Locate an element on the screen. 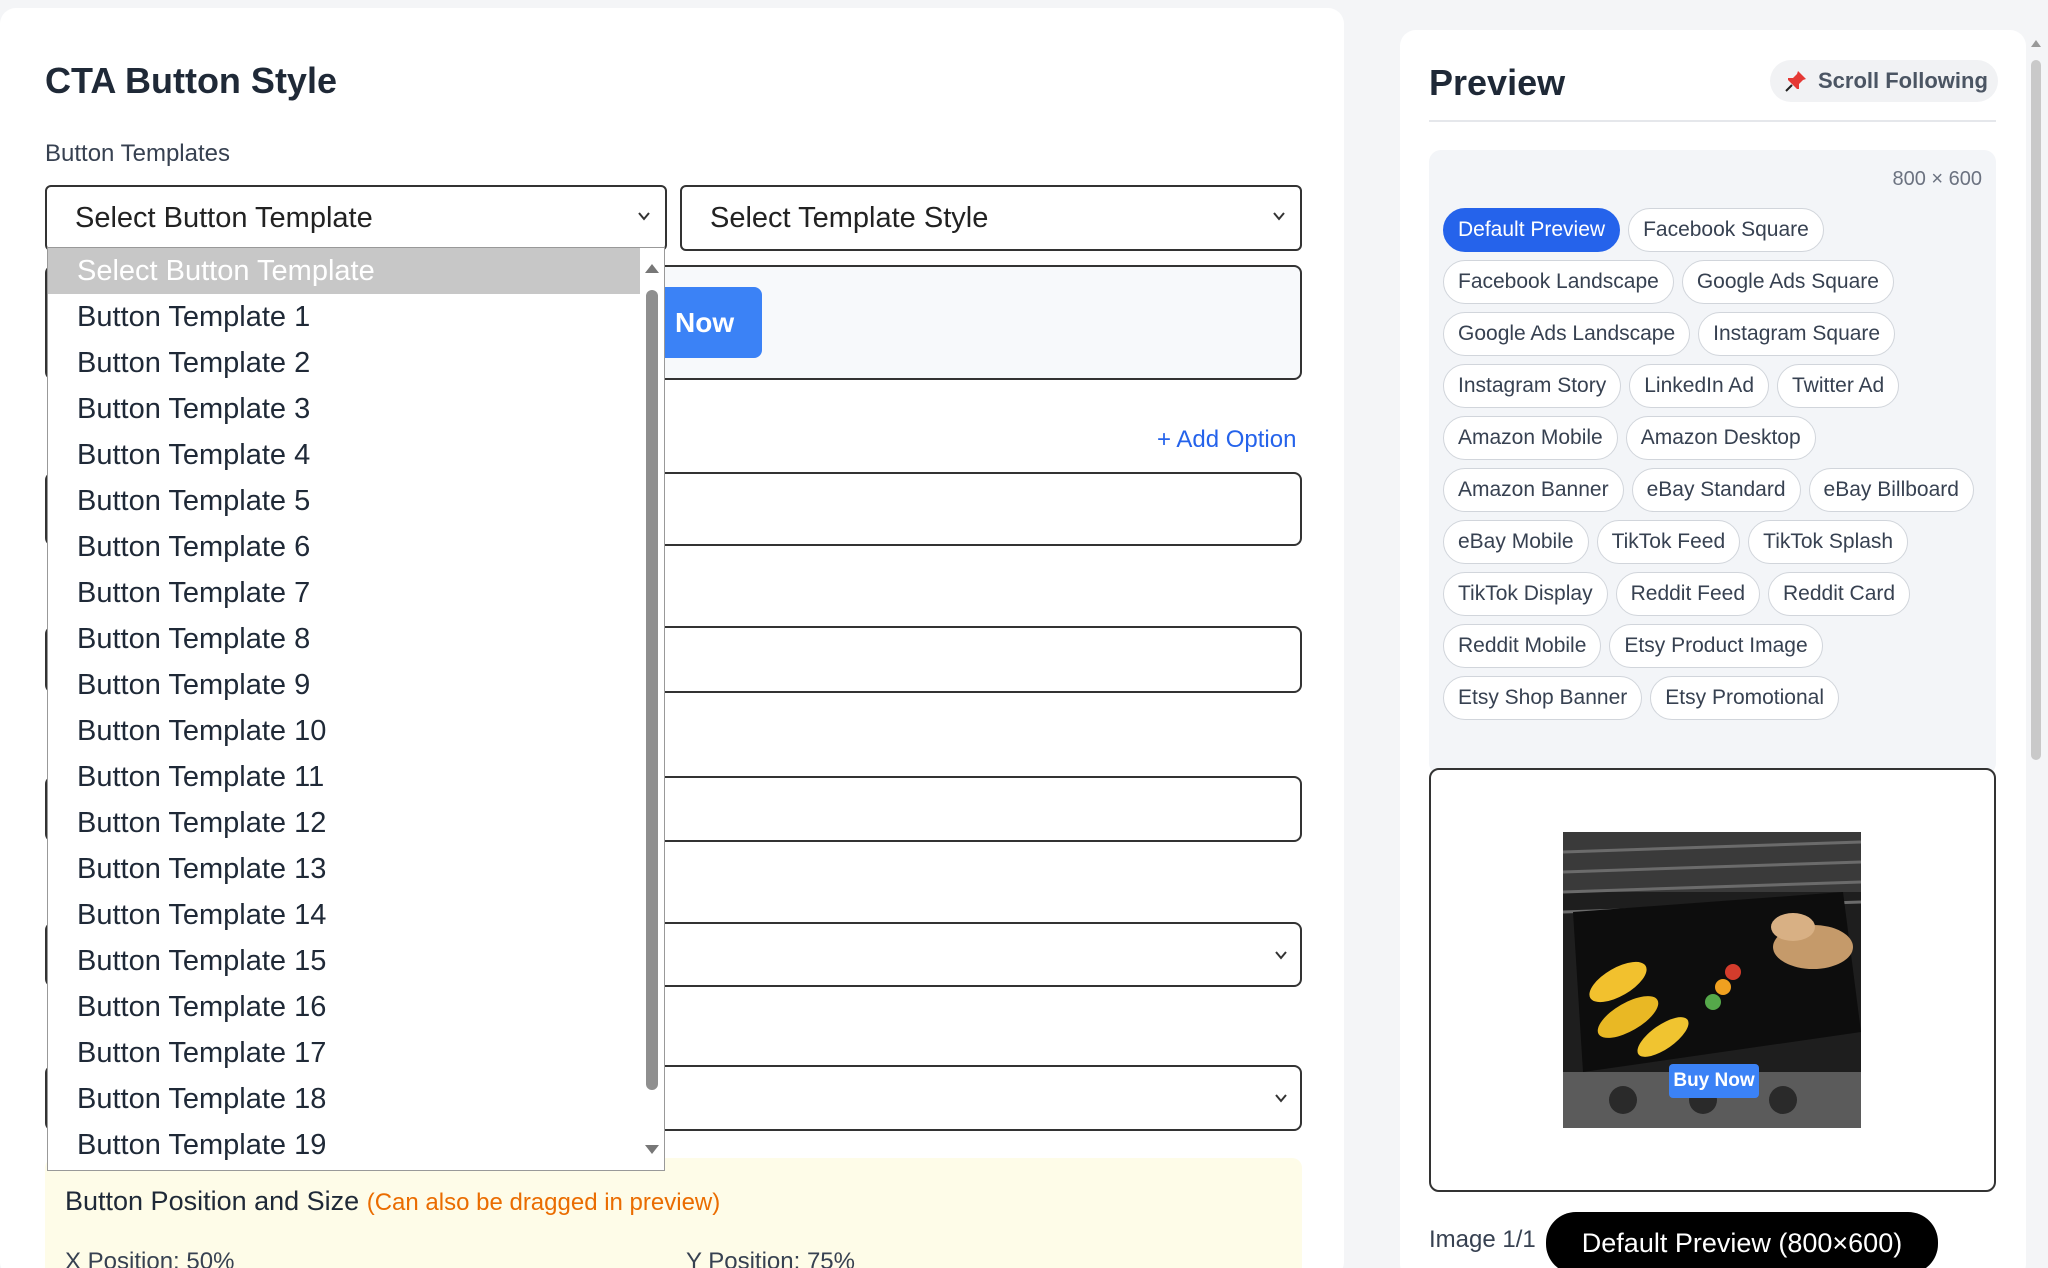 The width and height of the screenshot is (2048, 1268). dropdown-option: Button Template 18 is located at coordinates (345, 1099).